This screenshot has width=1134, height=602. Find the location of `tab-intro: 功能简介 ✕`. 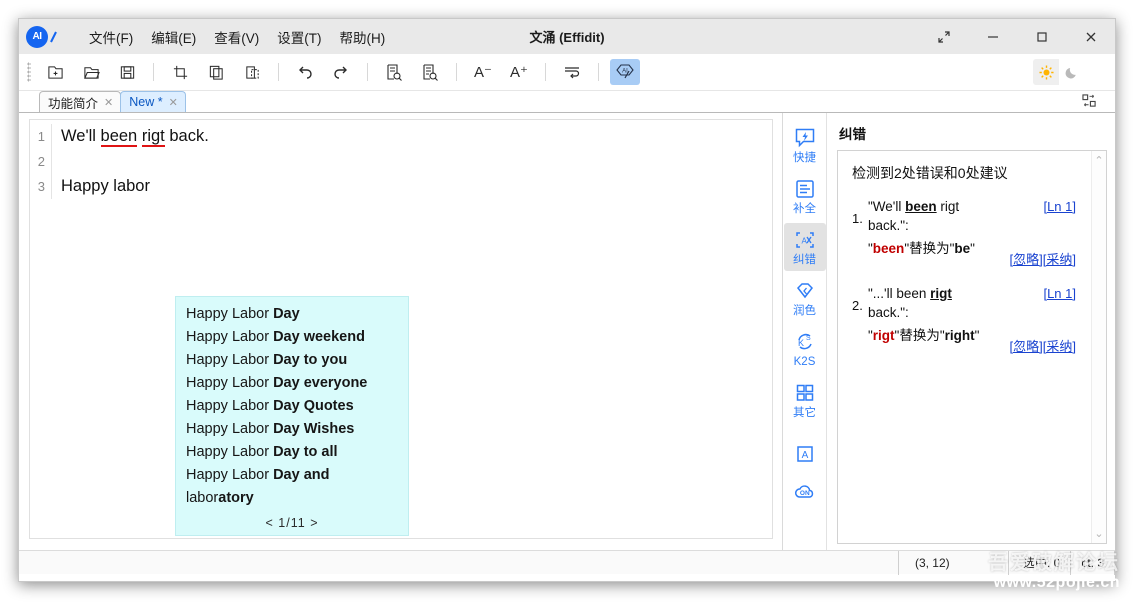

tab-intro: 功能简介 ✕ is located at coordinates (80, 101).